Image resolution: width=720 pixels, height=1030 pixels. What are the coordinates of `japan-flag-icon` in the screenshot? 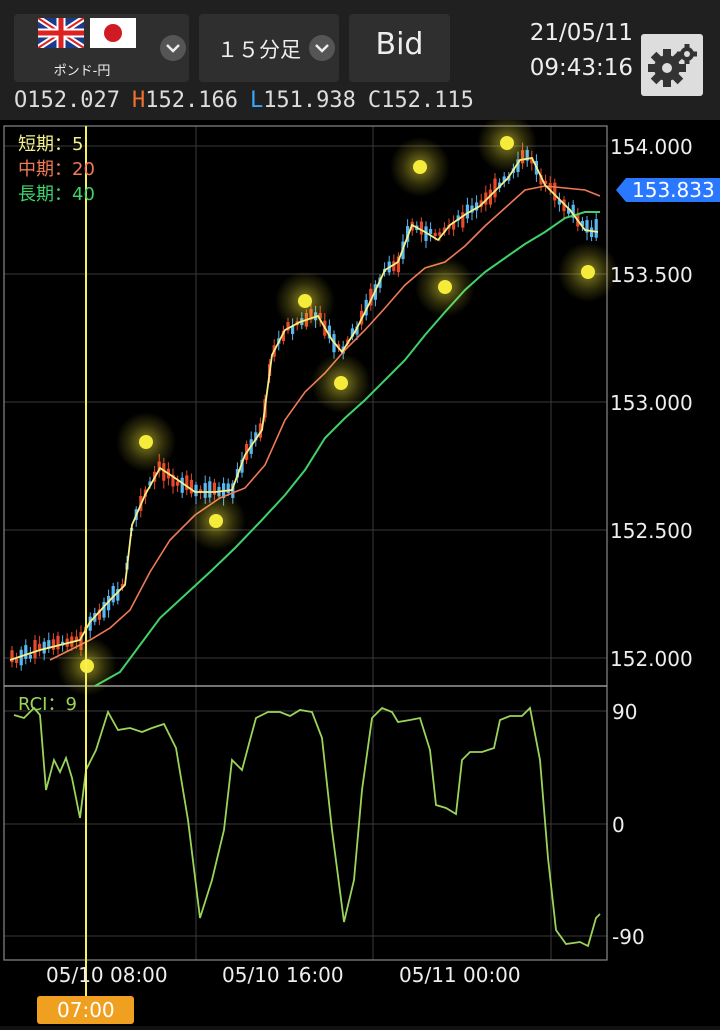 It's located at (113, 33).